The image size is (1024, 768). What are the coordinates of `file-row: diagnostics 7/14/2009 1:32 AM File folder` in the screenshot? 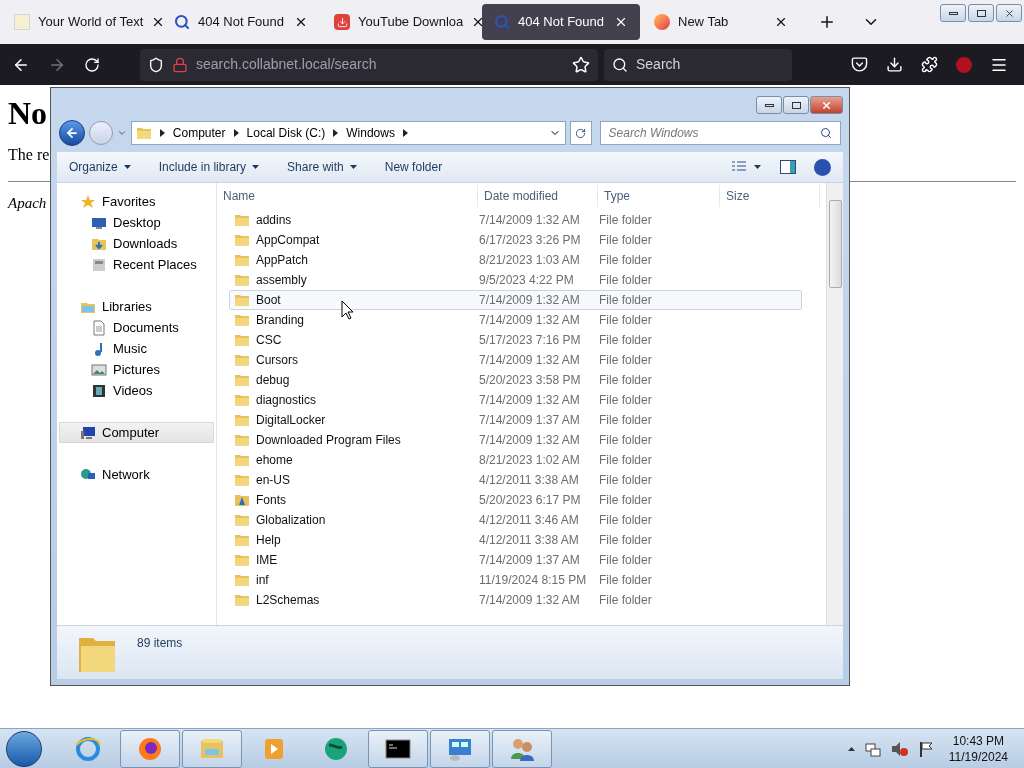 It's located at (515, 400).